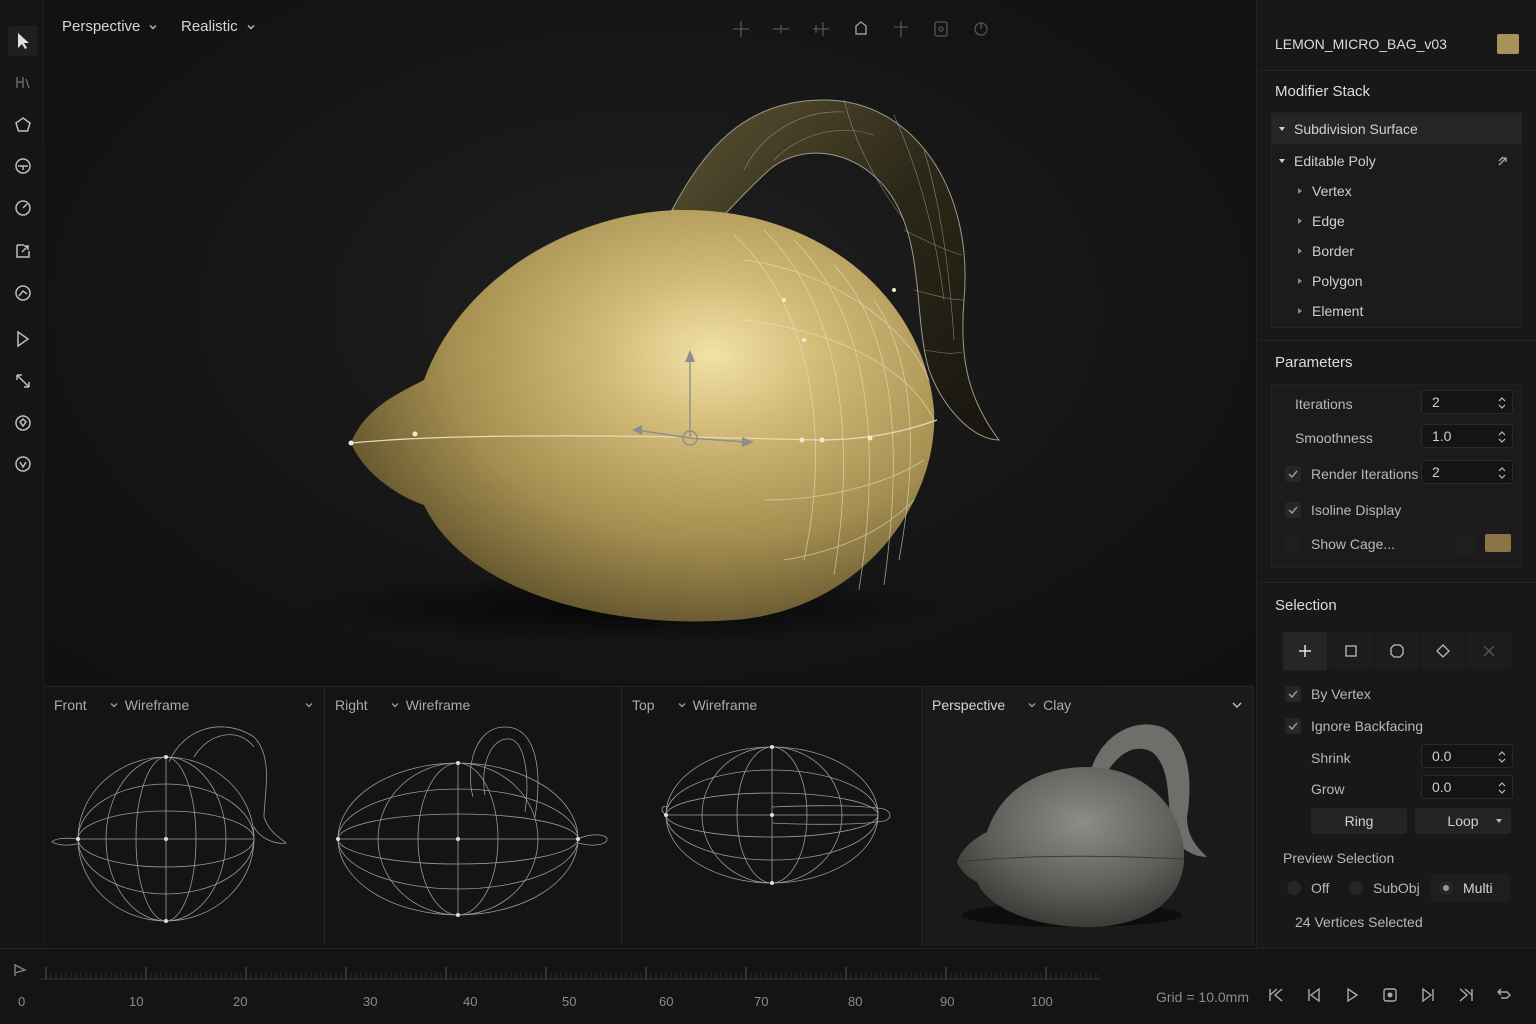 The height and width of the screenshot is (1024, 1536). What do you see at coordinates (1396, 221) in the screenshot?
I see `stack-item-edge: Edge` at bounding box center [1396, 221].